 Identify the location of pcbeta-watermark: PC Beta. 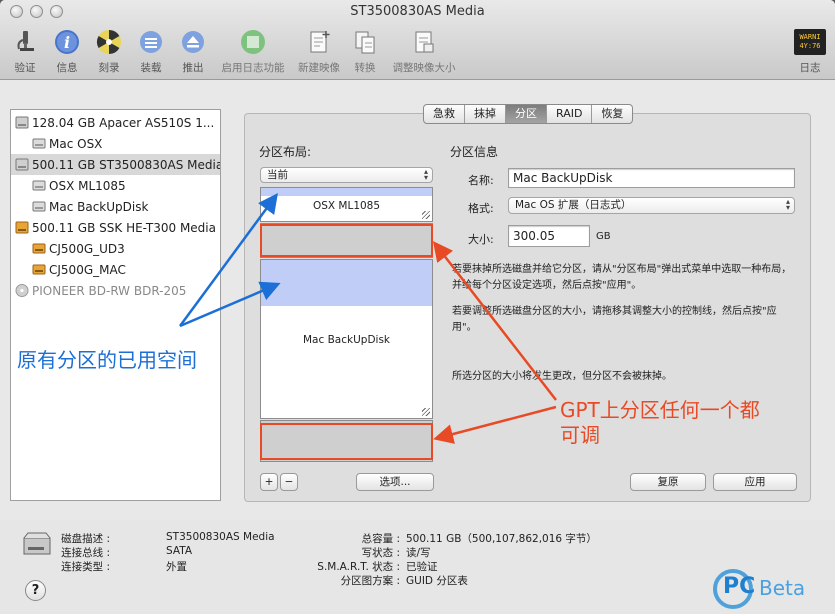
(773, 589).